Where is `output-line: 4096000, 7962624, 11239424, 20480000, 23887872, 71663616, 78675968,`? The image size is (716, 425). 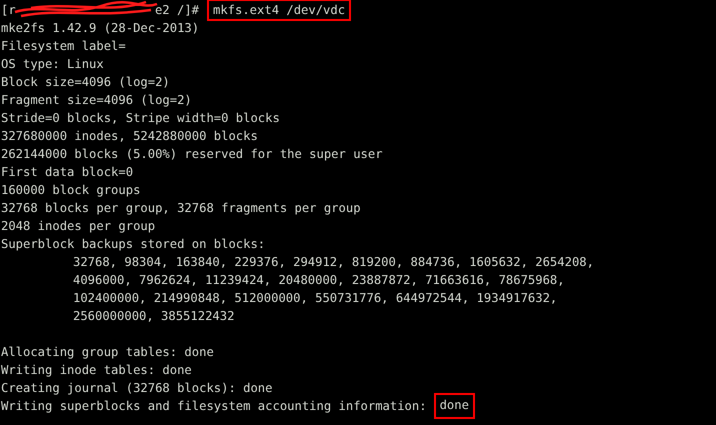 output-line: 4096000, 7962624, 11239424, 20480000, 23887872, 71663616, 78675968, is located at coordinates (319, 280).